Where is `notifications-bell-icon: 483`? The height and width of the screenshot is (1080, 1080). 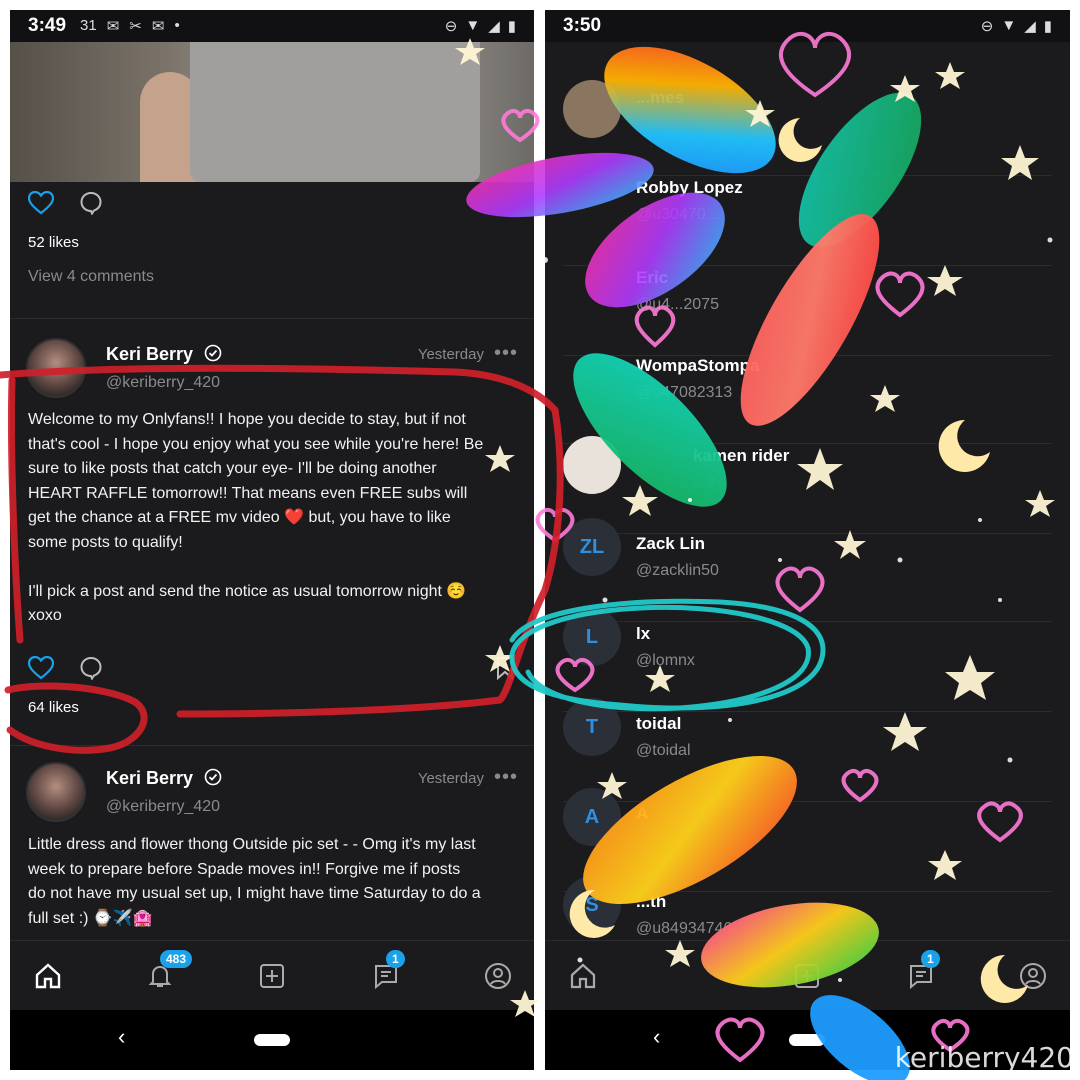 notifications-bell-icon: 483 is located at coordinates (167, 972).